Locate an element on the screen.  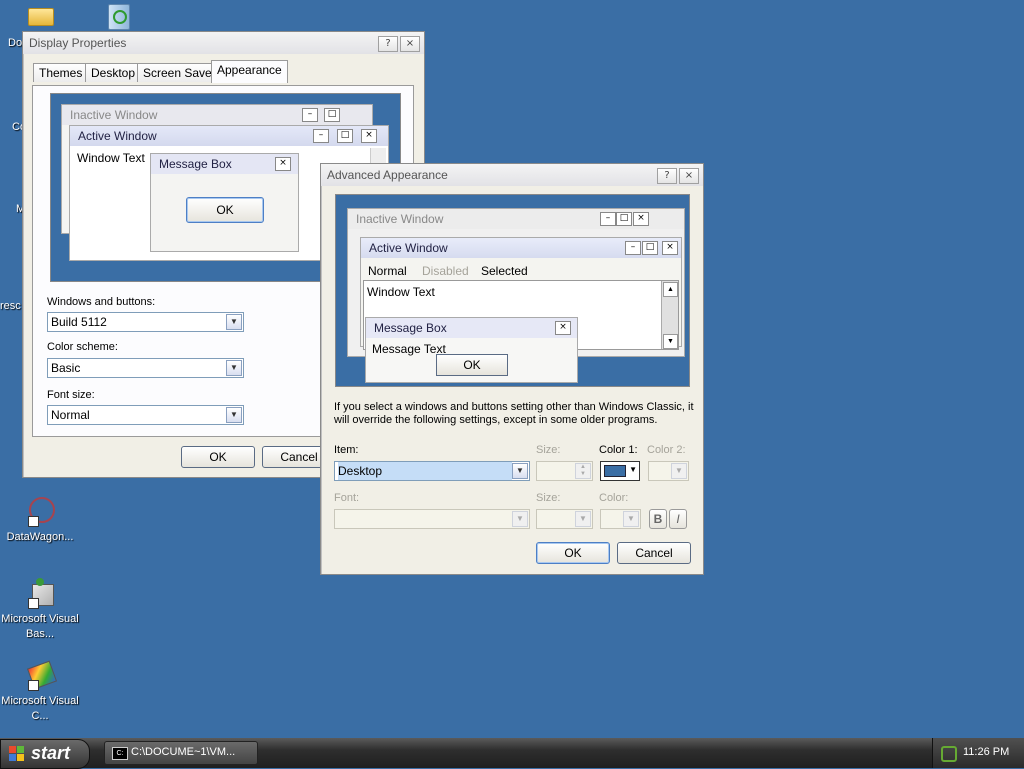
windows-buttons-select: Build 5112 ▼ is located at coordinates (145, 322).